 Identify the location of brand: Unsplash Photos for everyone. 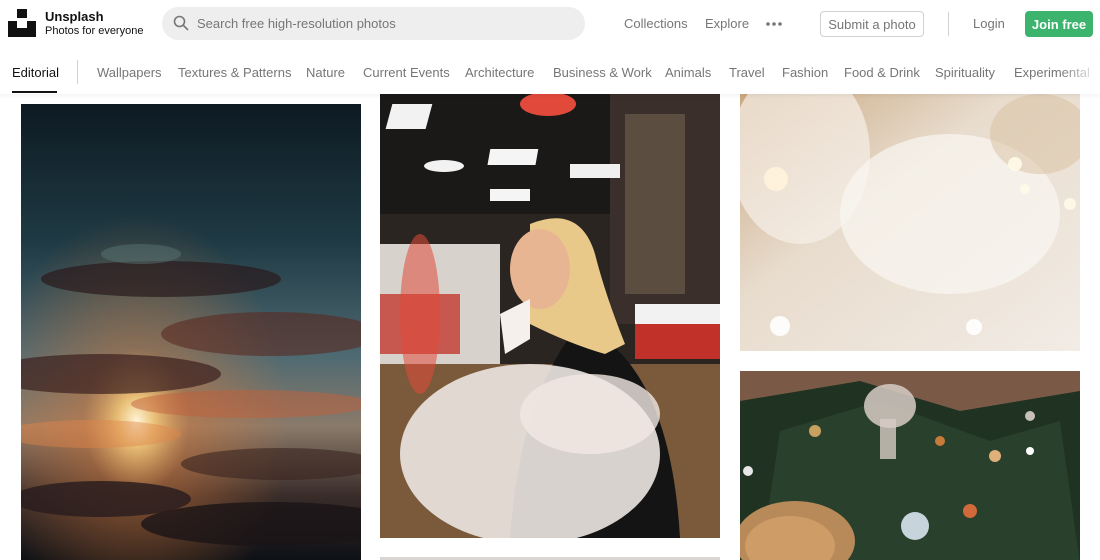
(94, 23).